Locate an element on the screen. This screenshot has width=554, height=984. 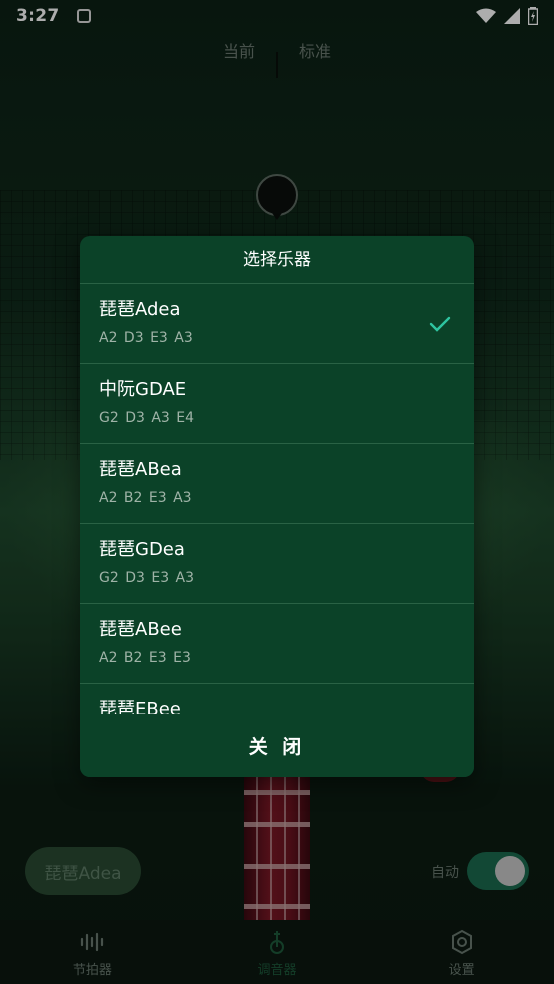
close-button: 关 闭 is located at coordinates (277, 745).